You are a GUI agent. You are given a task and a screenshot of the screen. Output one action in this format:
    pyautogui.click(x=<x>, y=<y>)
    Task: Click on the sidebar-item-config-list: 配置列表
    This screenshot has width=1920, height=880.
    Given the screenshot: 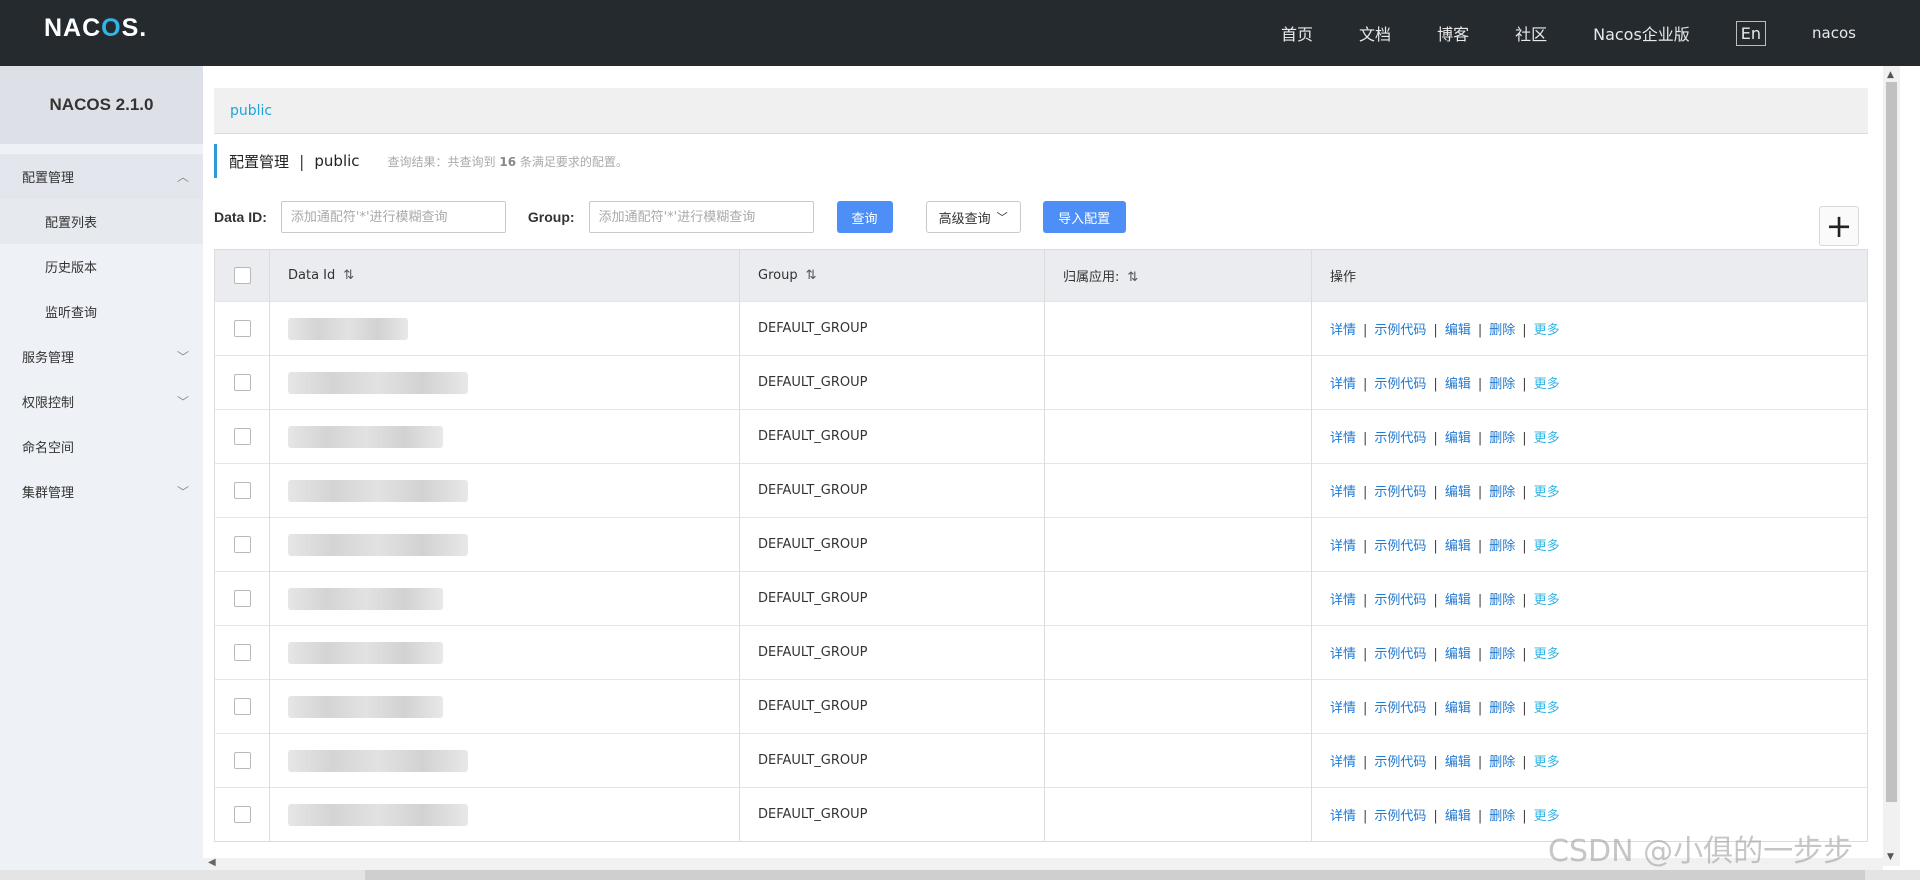 What is the action you would take?
    pyautogui.click(x=101, y=221)
    